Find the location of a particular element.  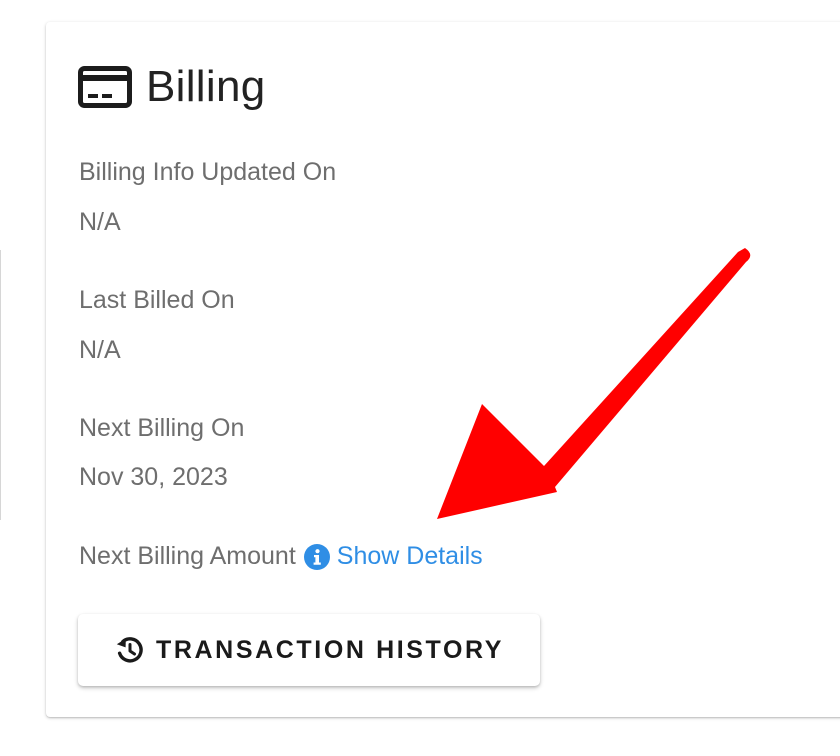

credit-card-icon is located at coordinates (105, 87).